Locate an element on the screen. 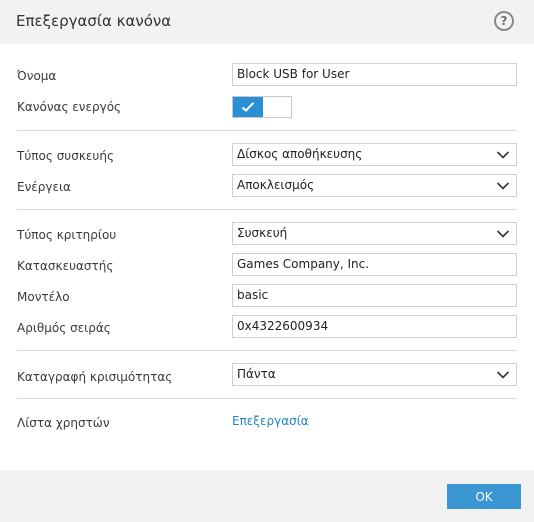 The image size is (534, 522). action-label: Ενέργεια is located at coordinates (44, 187).